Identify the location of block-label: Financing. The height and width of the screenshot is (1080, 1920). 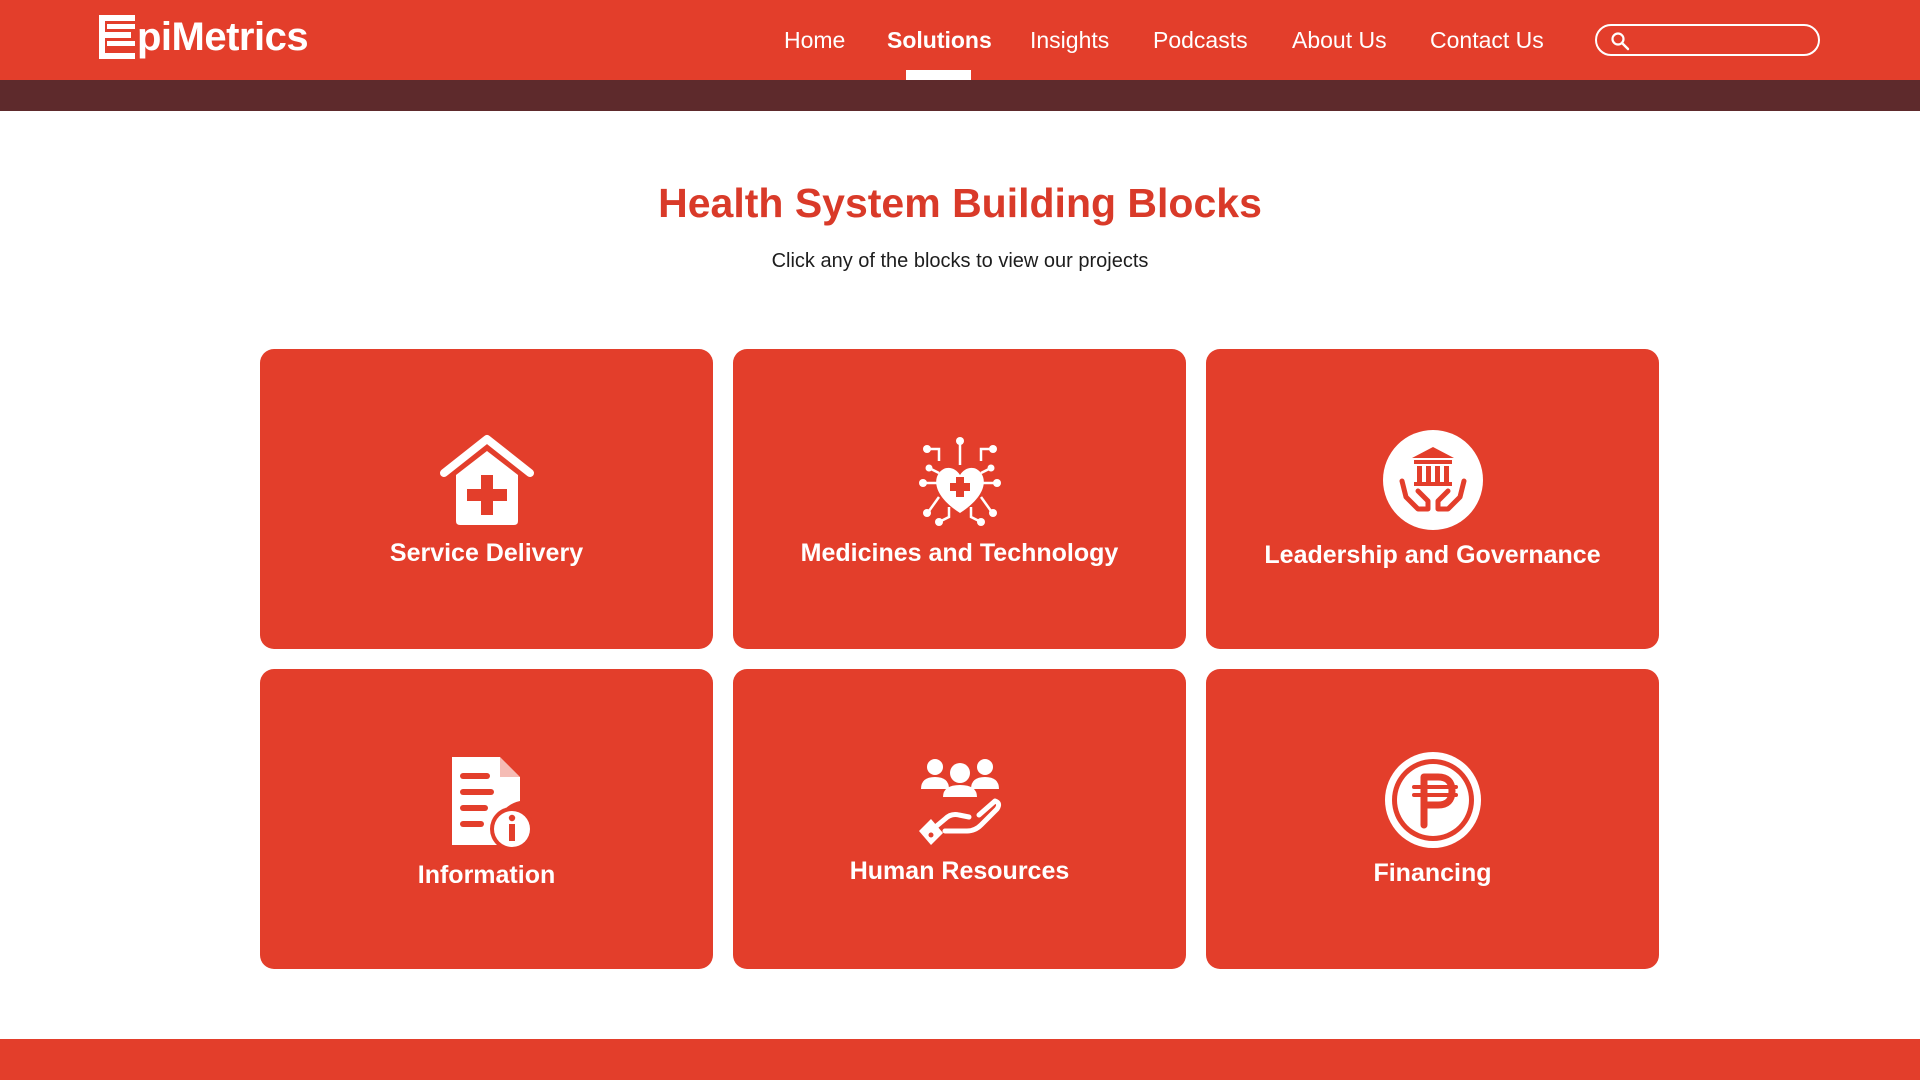
(1432, 873).